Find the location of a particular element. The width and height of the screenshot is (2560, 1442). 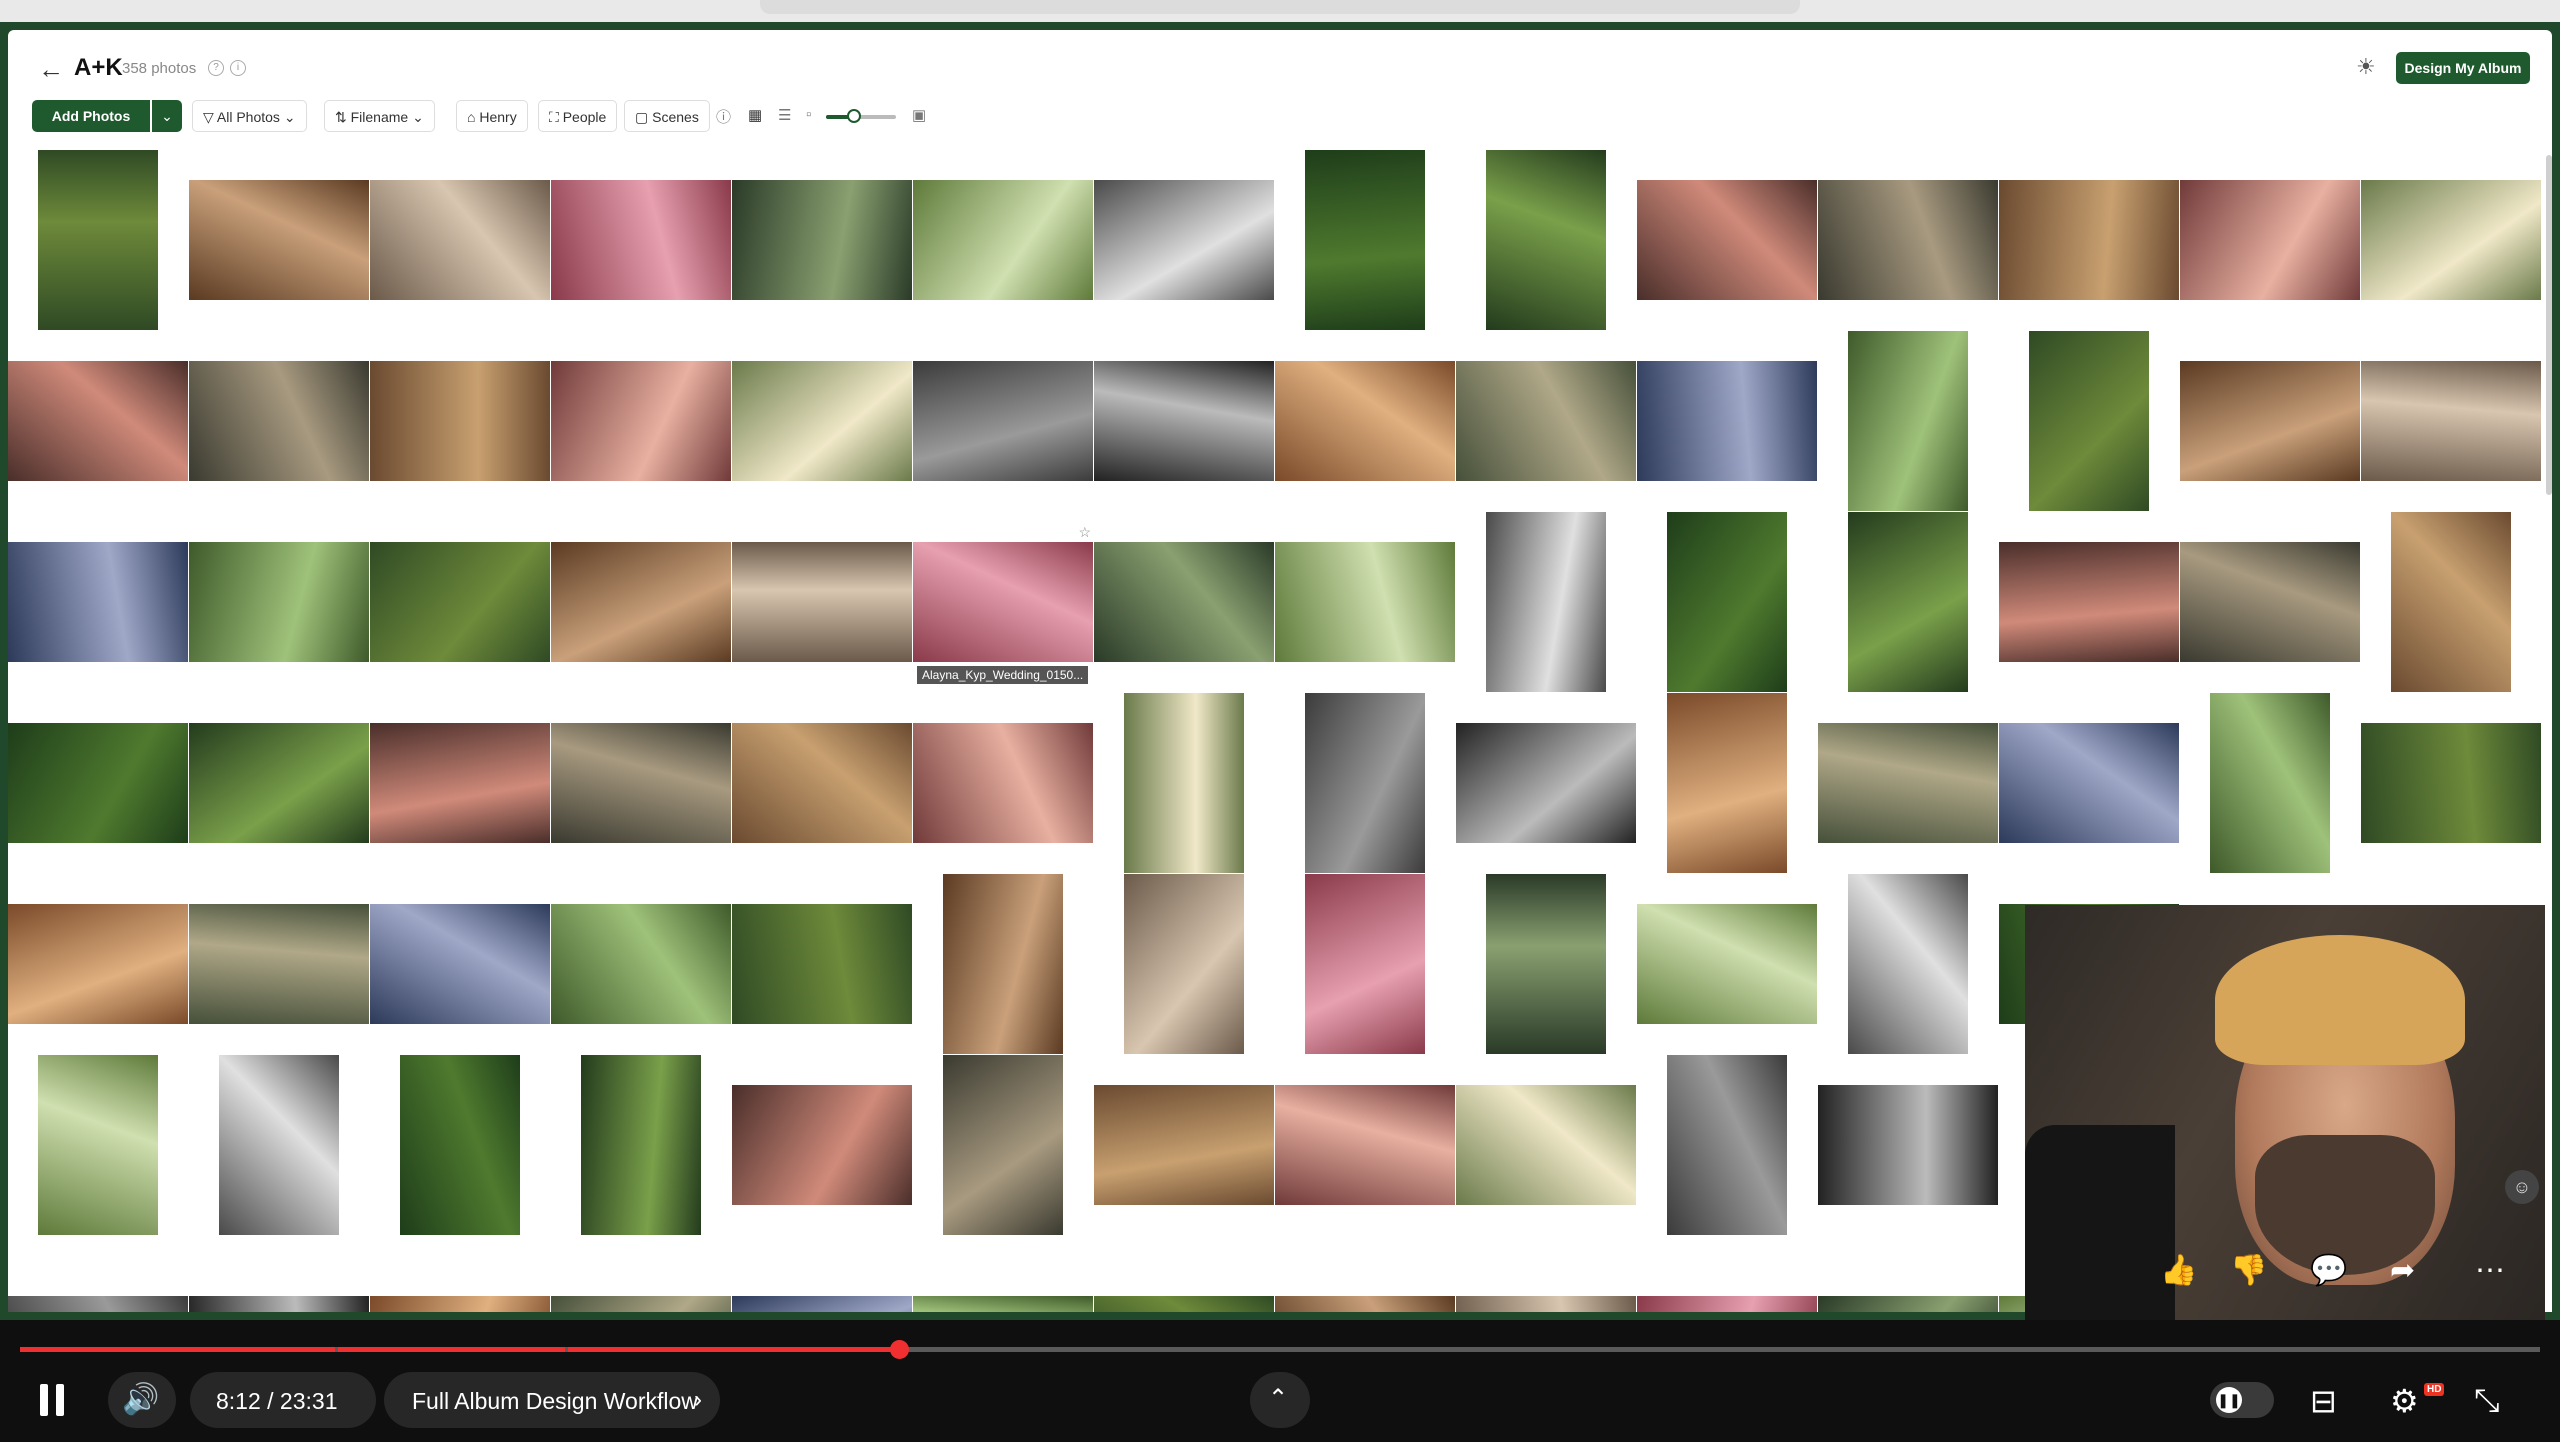

grid-view-icon: ▦ is located at coordinates (755, 115).